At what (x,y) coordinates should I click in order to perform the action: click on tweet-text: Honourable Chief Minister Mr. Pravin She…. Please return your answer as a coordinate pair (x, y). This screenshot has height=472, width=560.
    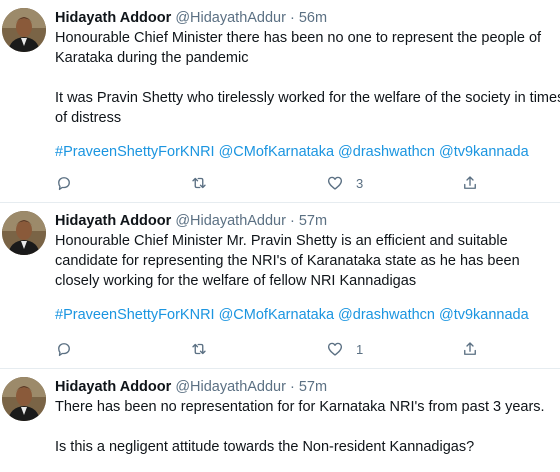
    Looking at the image, I should click on (289, 261).